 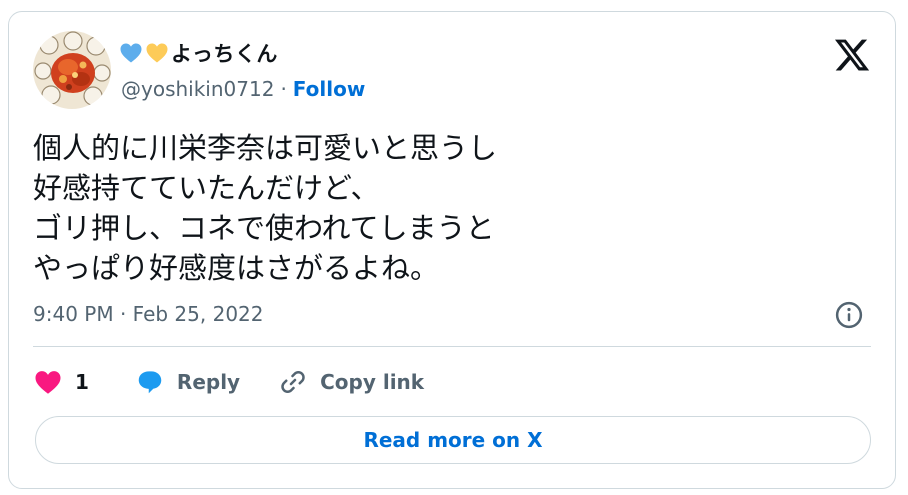 I want to click on read-more-button: Read more on X, so click(x=453, y=440).